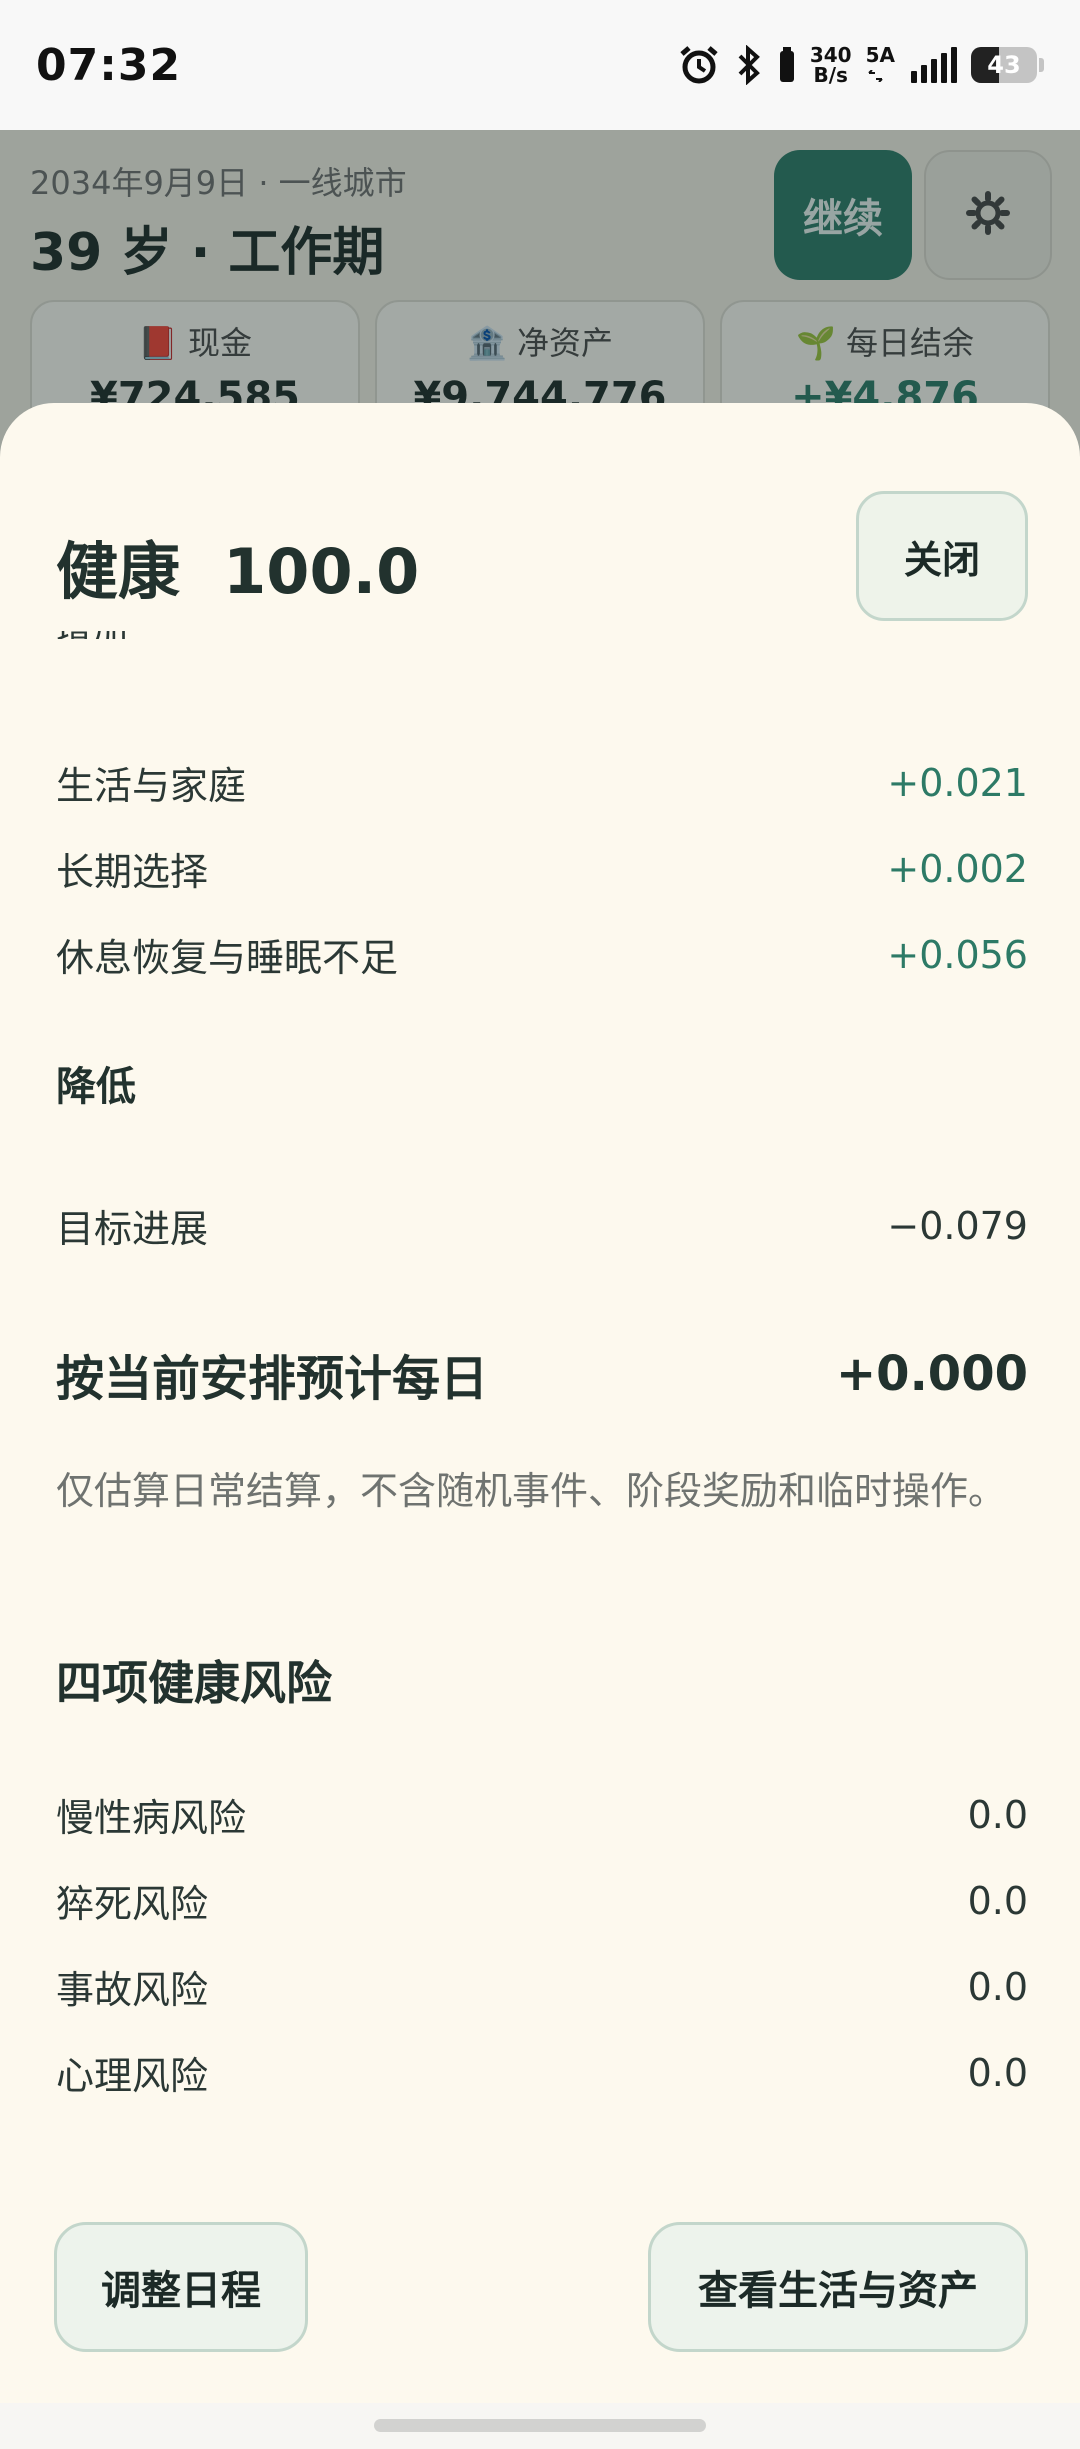  What do you see at coordinates (861, 65) in the screenshot?
I see `status-icons: 340 B/s 5A 43` at bounding box center [861, 65].